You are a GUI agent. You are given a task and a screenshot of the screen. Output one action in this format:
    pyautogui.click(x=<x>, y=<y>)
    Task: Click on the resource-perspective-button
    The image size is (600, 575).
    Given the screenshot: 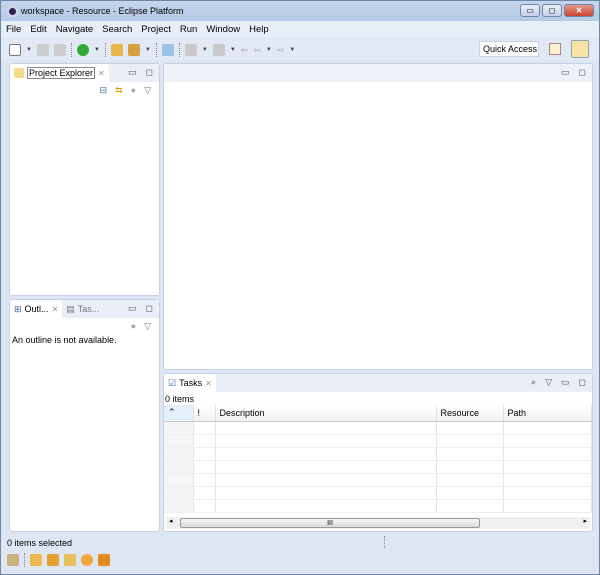 What is the action you would take?
    pyautogui.click(x=580, y=49)
    